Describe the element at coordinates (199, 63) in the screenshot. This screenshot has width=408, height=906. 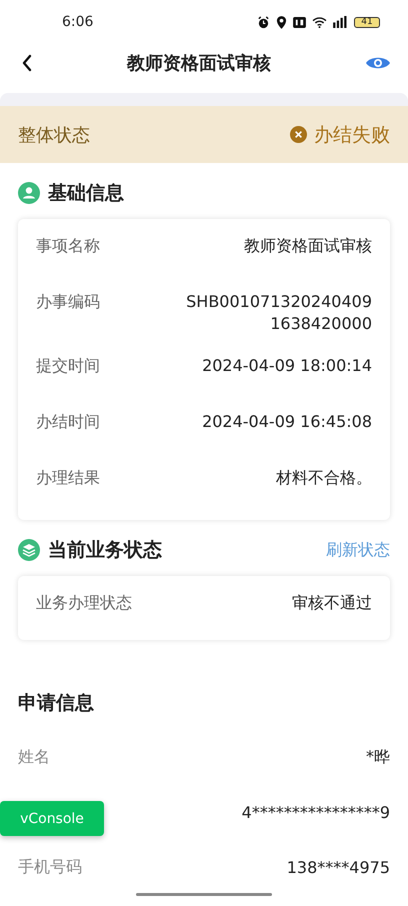
I see `page-title: 教师资格面试审核` at that location.